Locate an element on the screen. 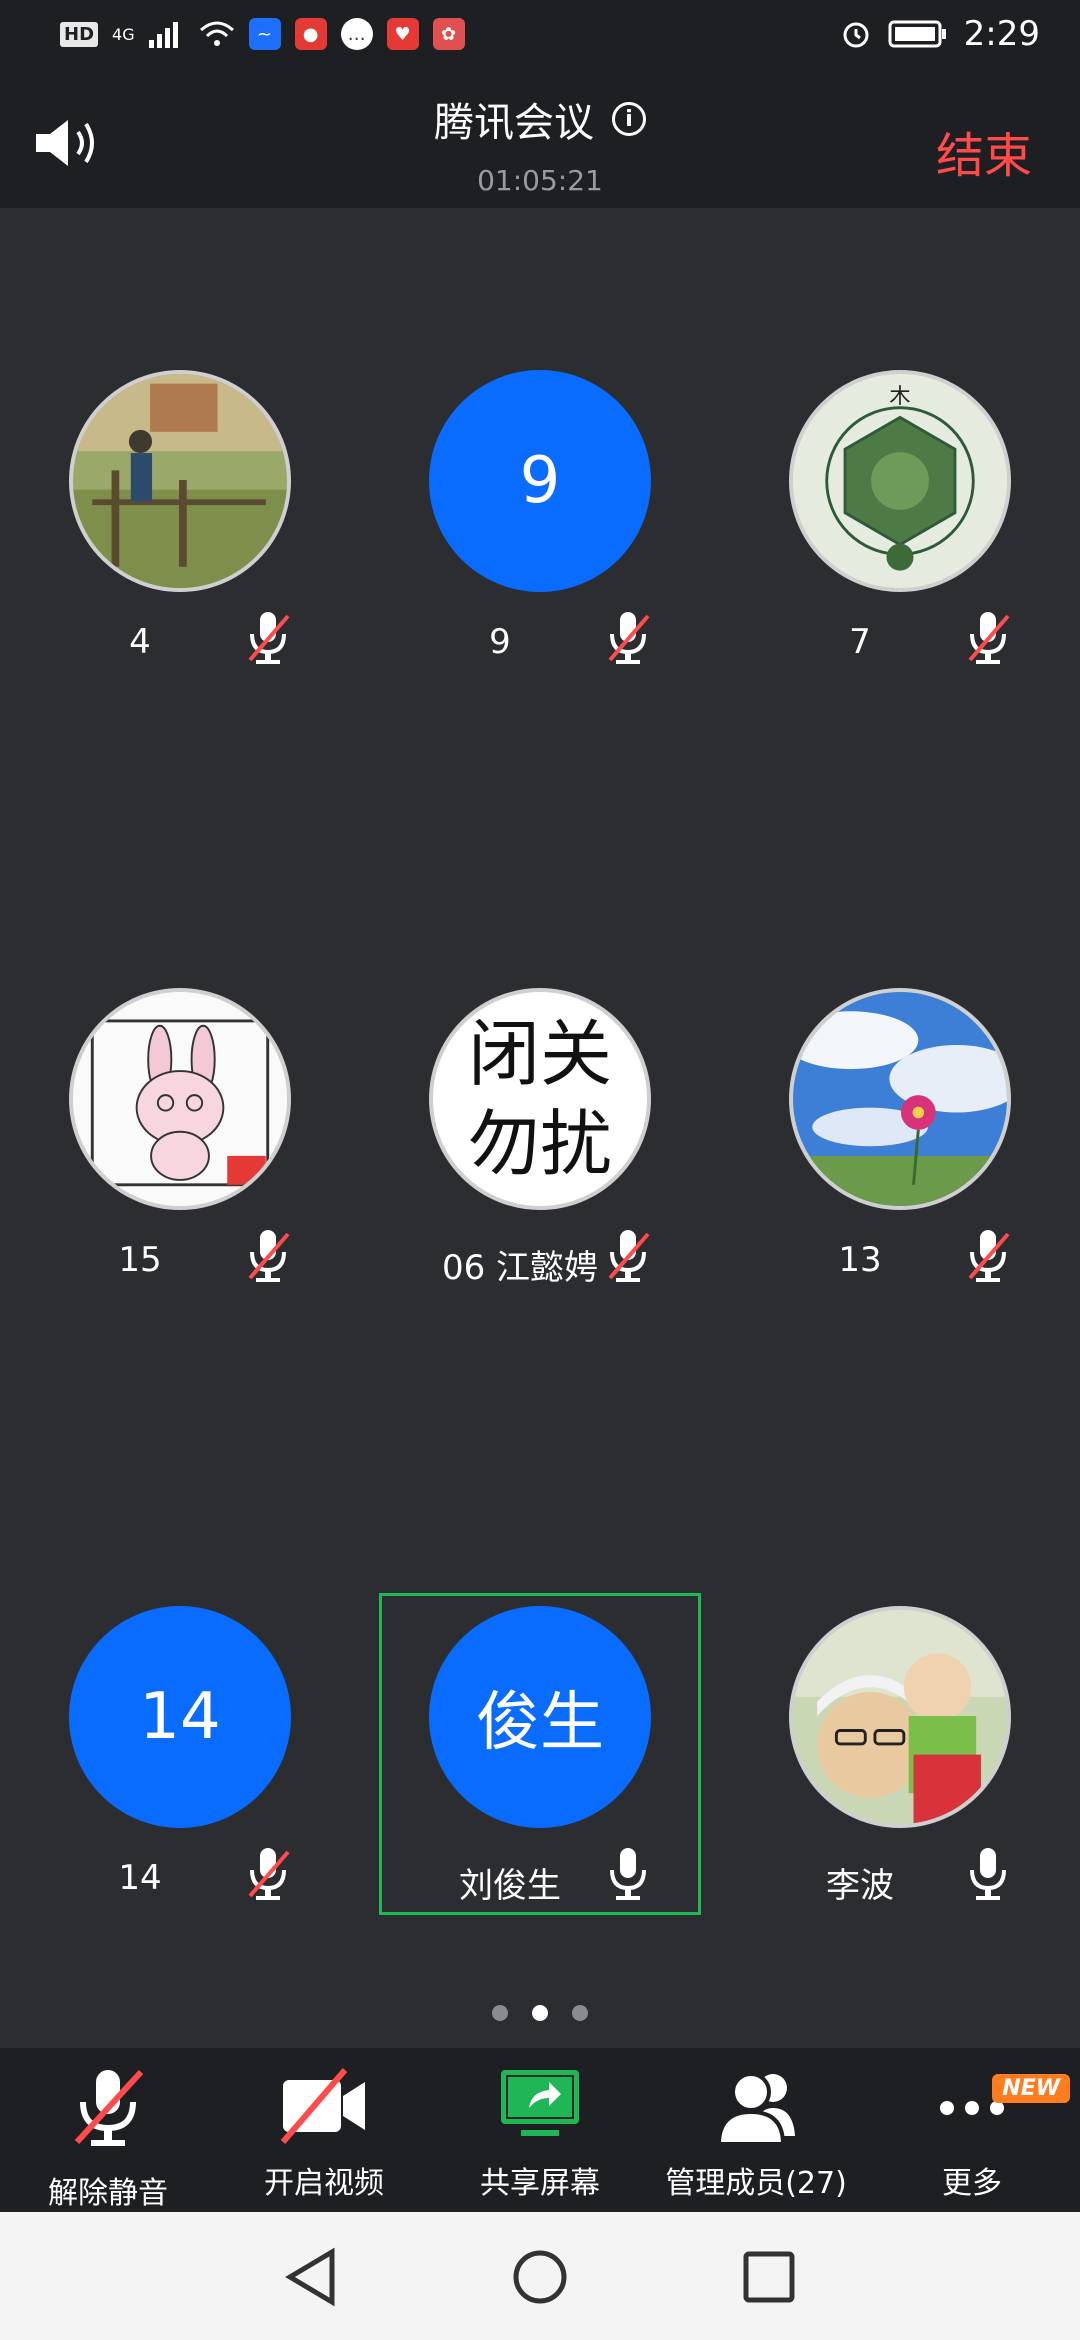 The width and height of the screenshot is (1080, 2340). meeting-title: 腾讯会议 i is located at coordinates (540, 119).